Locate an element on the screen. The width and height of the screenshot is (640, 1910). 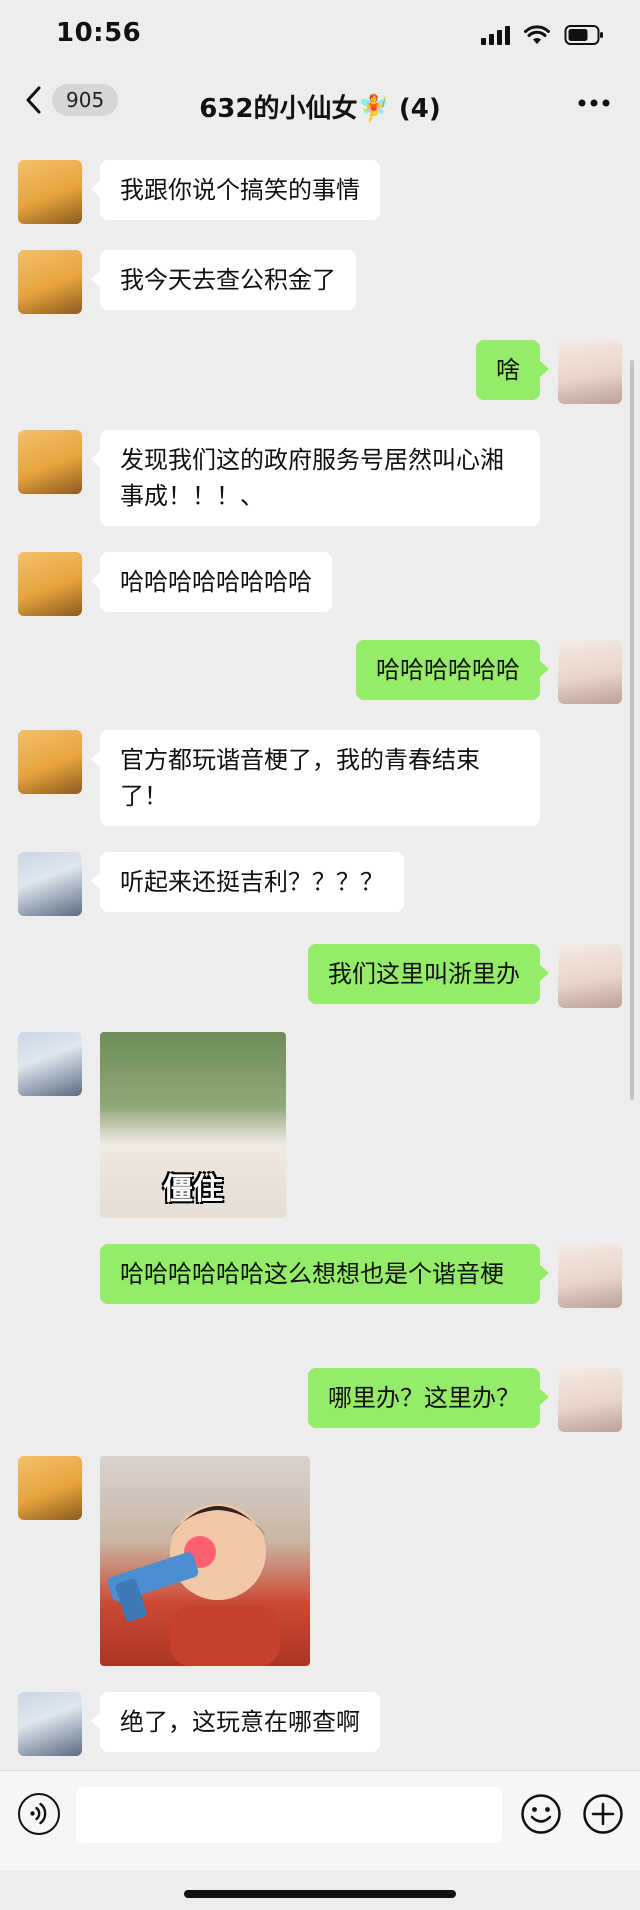
emoji-button is located at coordinates (541, 1814).